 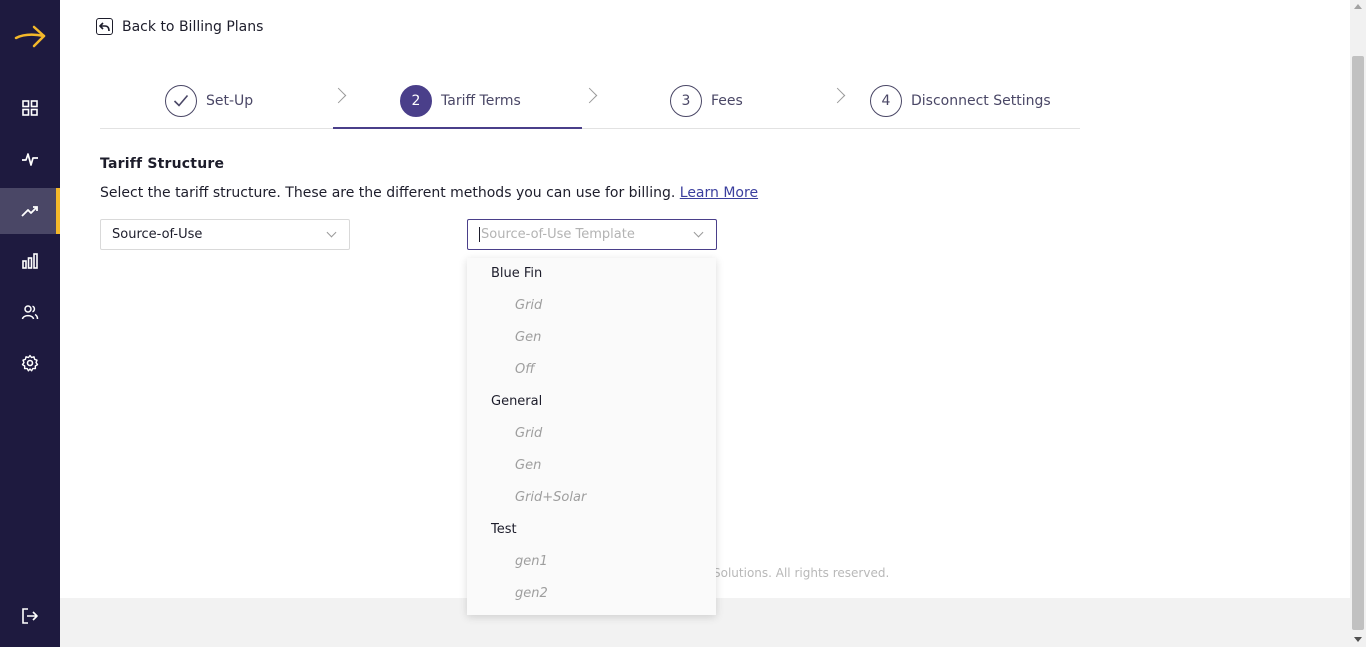 I want to click on sidebar, so click(x=30, y=323).